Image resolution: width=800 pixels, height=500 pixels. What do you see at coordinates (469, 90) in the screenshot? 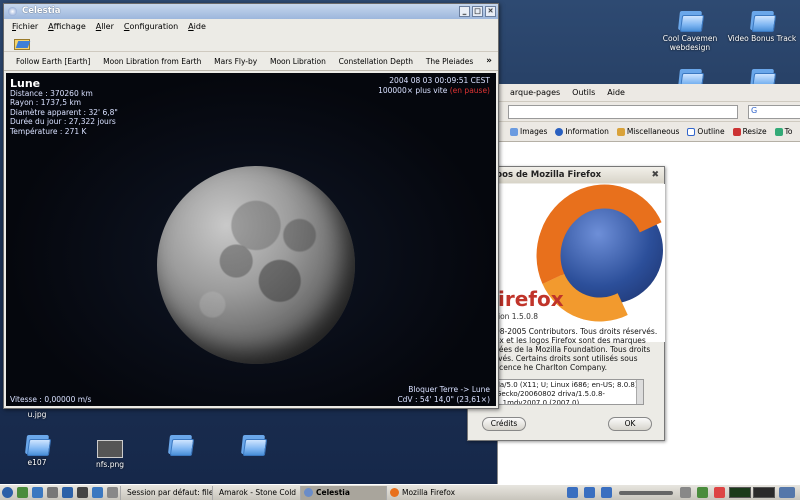
I see `pause-status: (en pause)` at bounding box center [469, 90].